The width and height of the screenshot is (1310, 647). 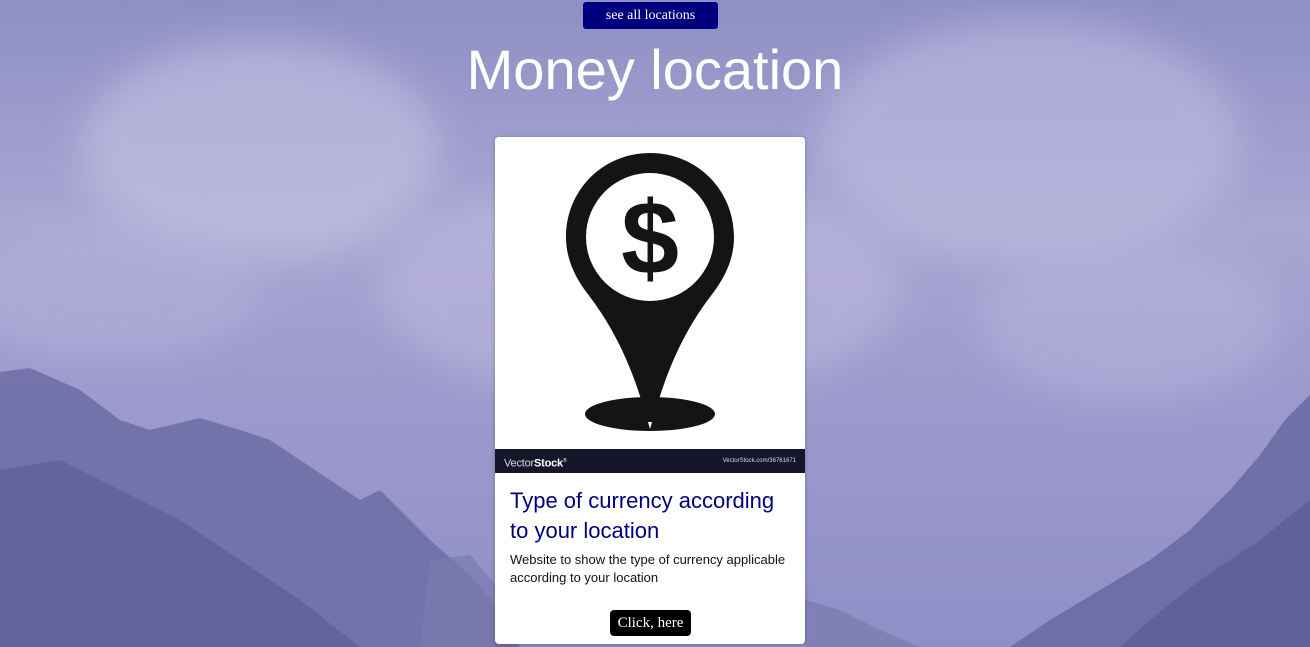 What do you see at coordinates (650, 461) in the screenshot?
I see `watermark-bar: VectorStock® VectorStock.com/36761671` at bounding box center [650, 461].